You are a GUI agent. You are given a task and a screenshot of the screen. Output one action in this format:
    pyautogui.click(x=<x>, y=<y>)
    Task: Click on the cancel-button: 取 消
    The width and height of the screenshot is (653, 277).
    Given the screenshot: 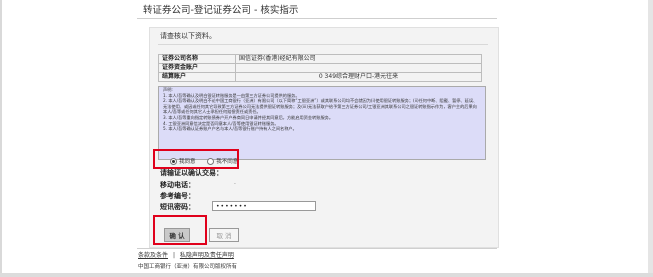 What is the action you would take?
    pyautogui.click(x=224, y=235)
    